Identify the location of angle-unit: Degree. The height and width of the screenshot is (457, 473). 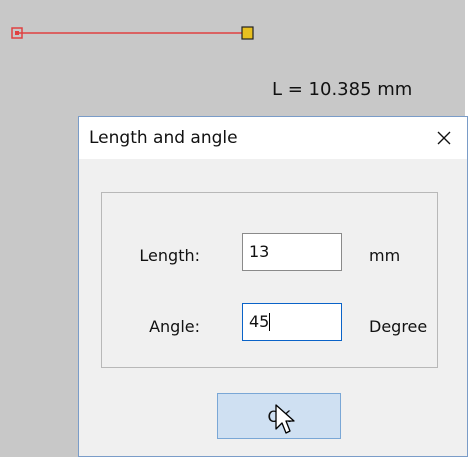
(398, 326).